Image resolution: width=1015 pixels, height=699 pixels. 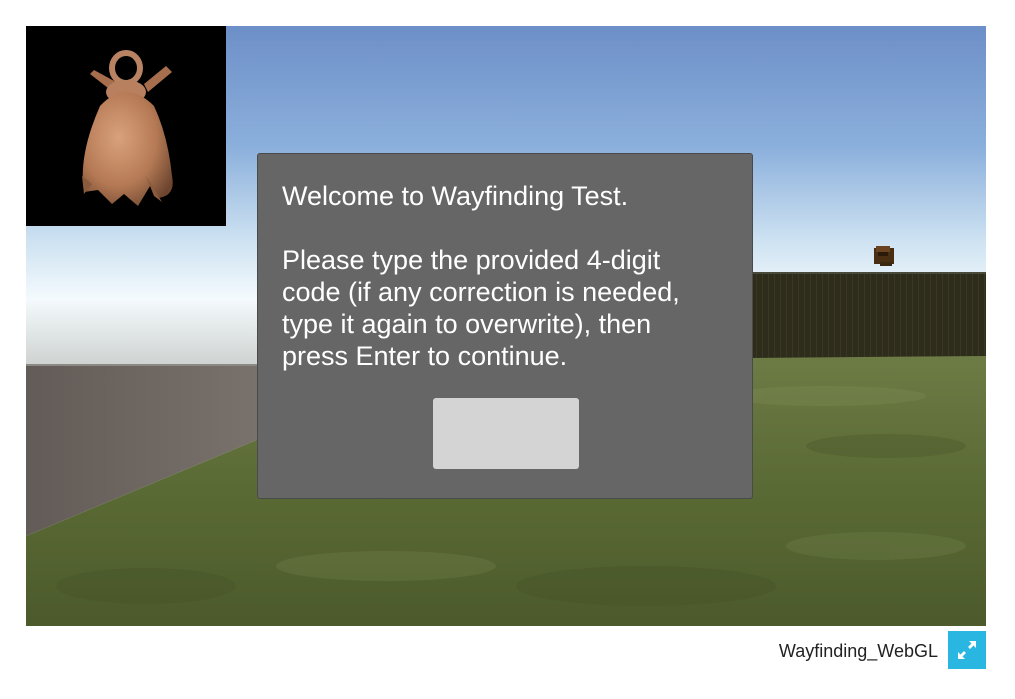 What do you see at coordinates (506, 433) in the screenshot?
I see `code-input` at bounding box center [506, 433].